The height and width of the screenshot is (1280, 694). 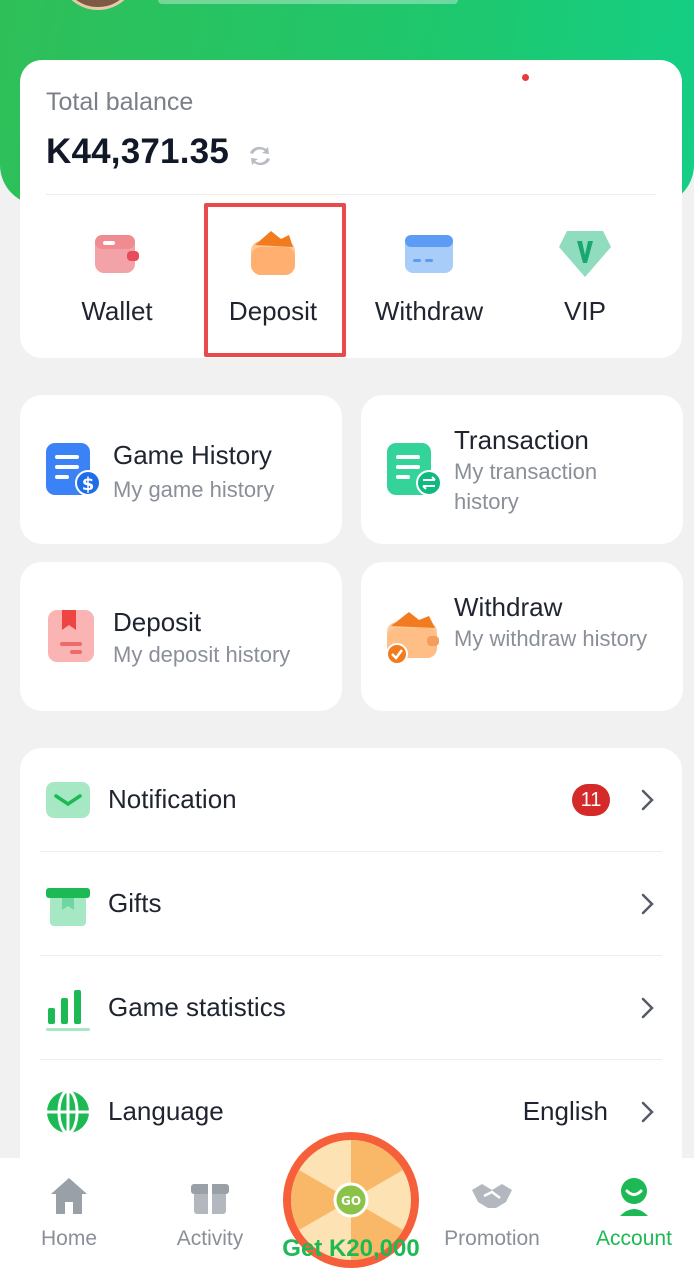 What do you see at coordinates (69, 1196) in the screenshot?
I see `home-icon` at bounding box center [69, 1196].